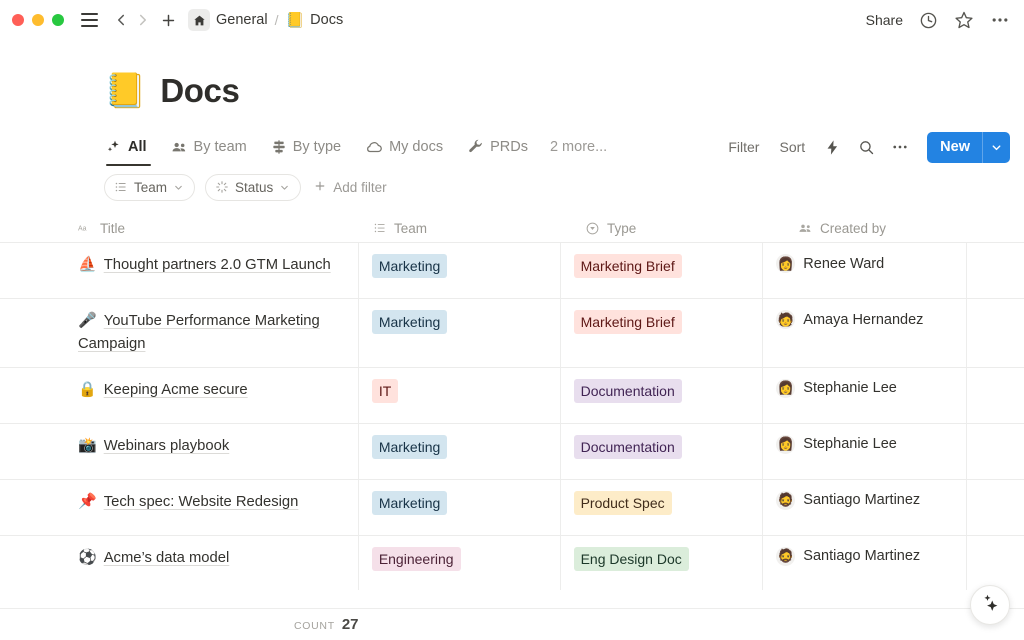 The width and height of the screenshot is (1024, 640). Describe the element at coordinates (131, 147) in the screenshot. I see `tab-all: All` at that location.